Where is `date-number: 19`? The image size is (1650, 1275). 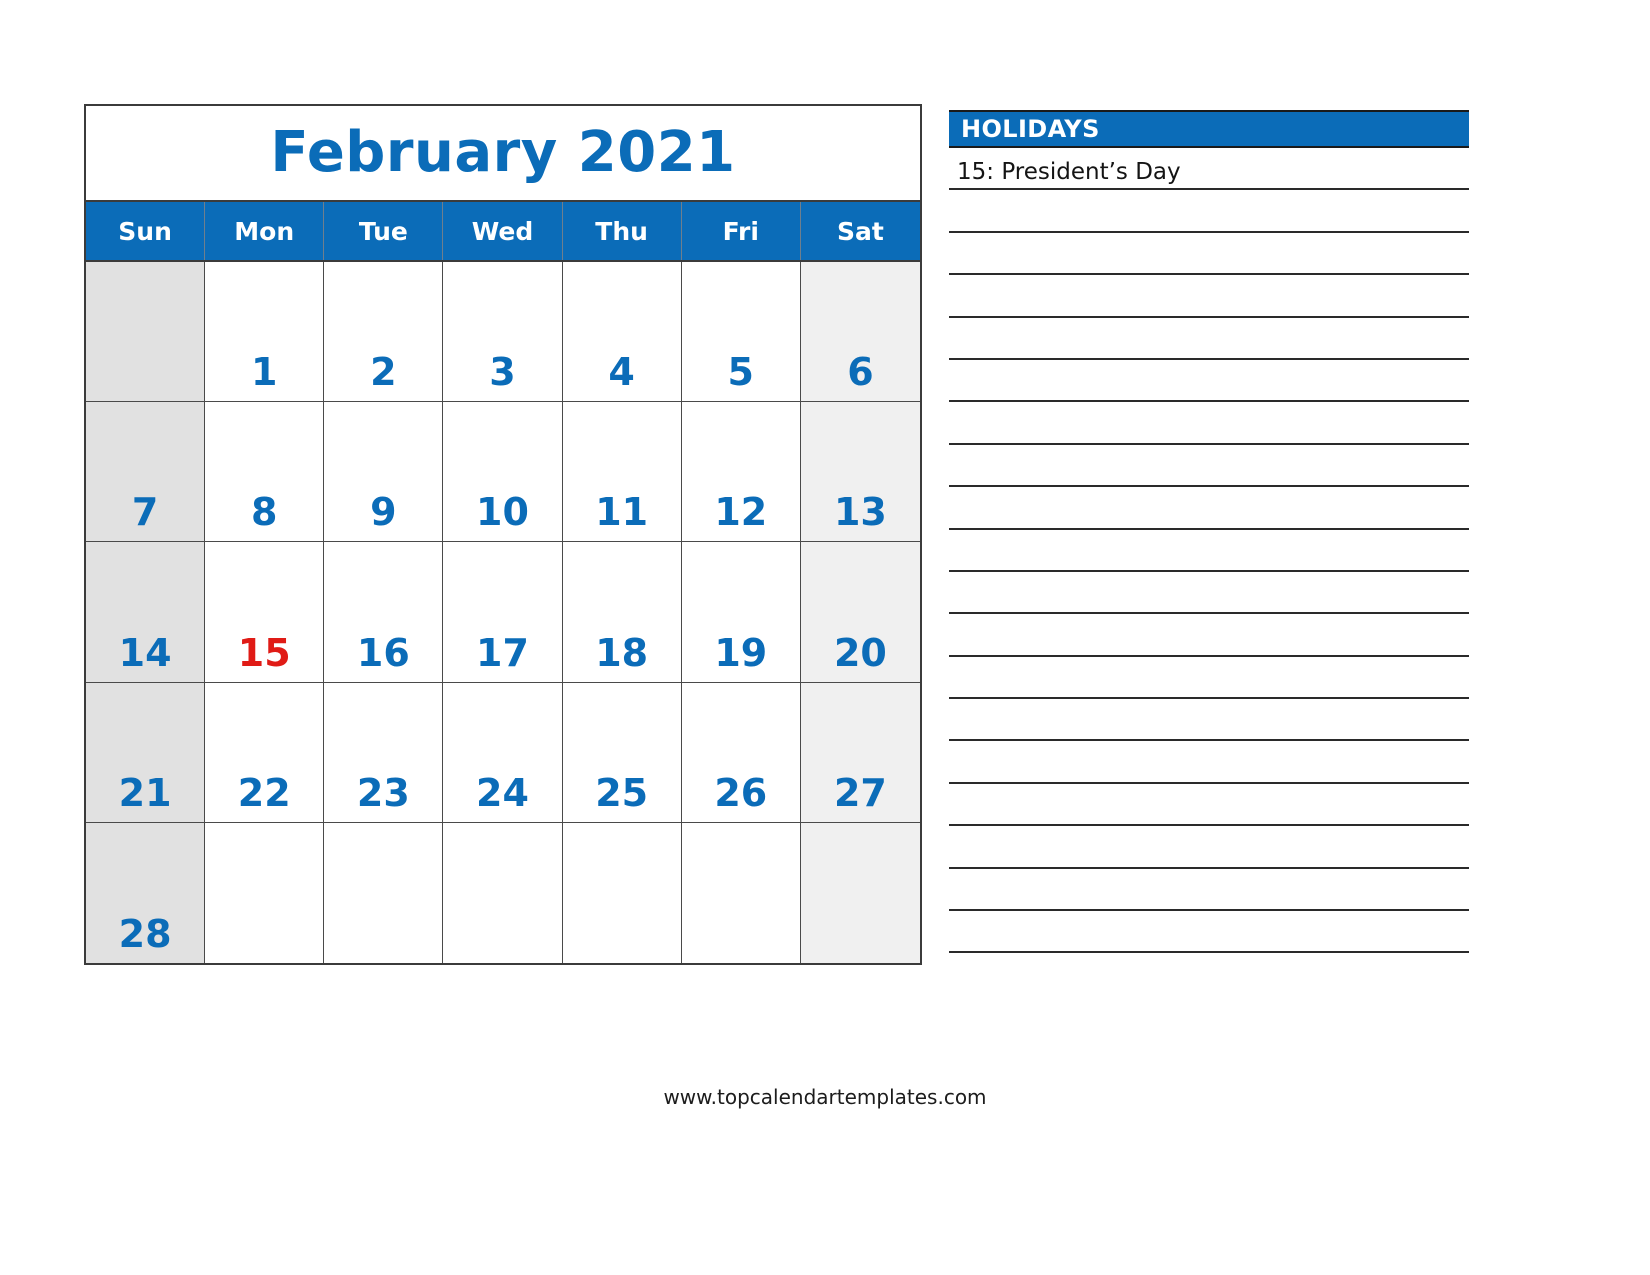
date-number: 19 is located at coordinates (741, 652).